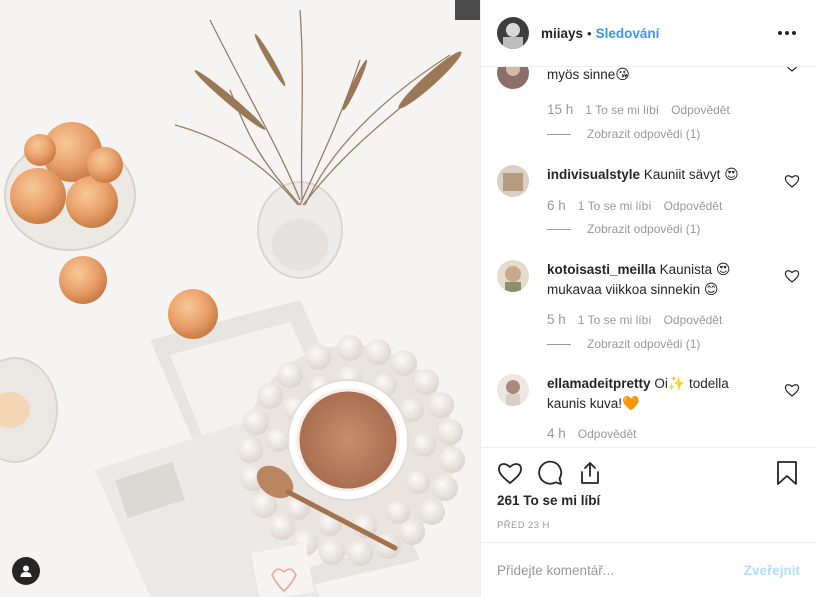  I want to click on orange-heart-emoji-icon: 🧡, so click(631, 404).